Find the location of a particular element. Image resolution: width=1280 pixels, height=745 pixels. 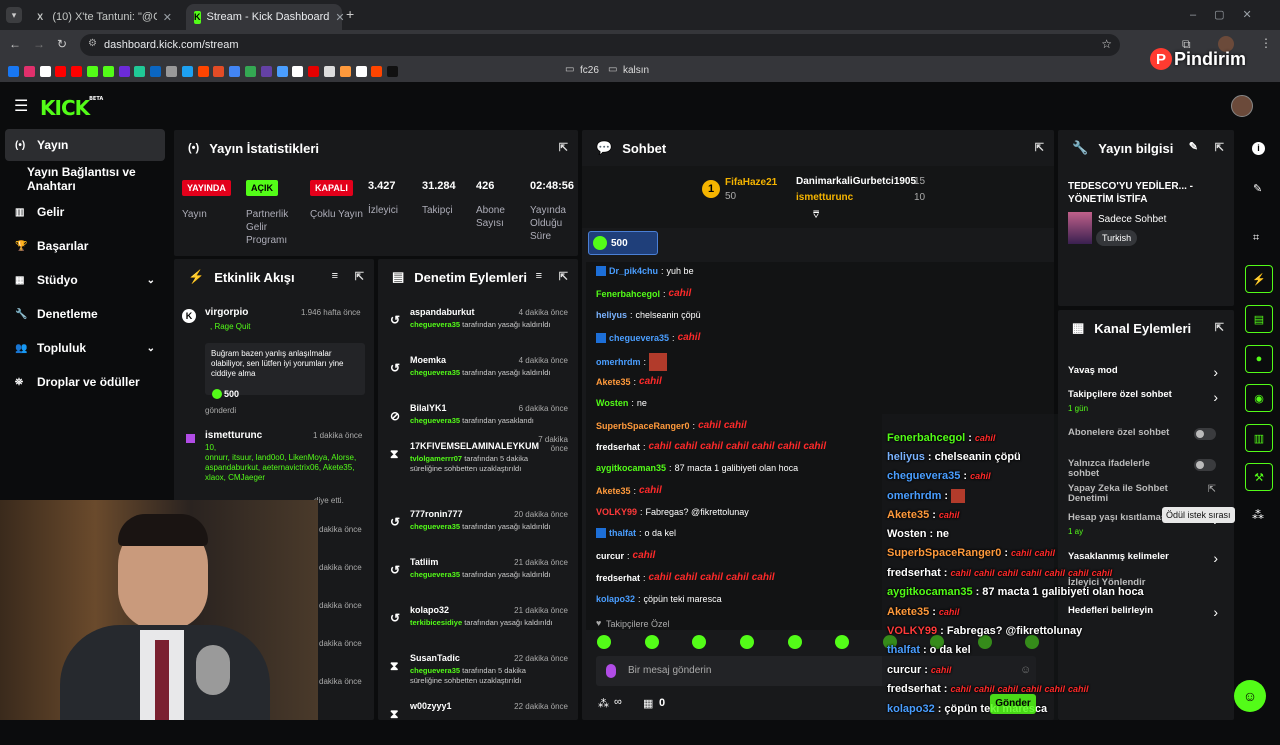

sidebar-item-st-dyo: ▦ Stüdyo ⌄ is located at coordinates (85, 280).